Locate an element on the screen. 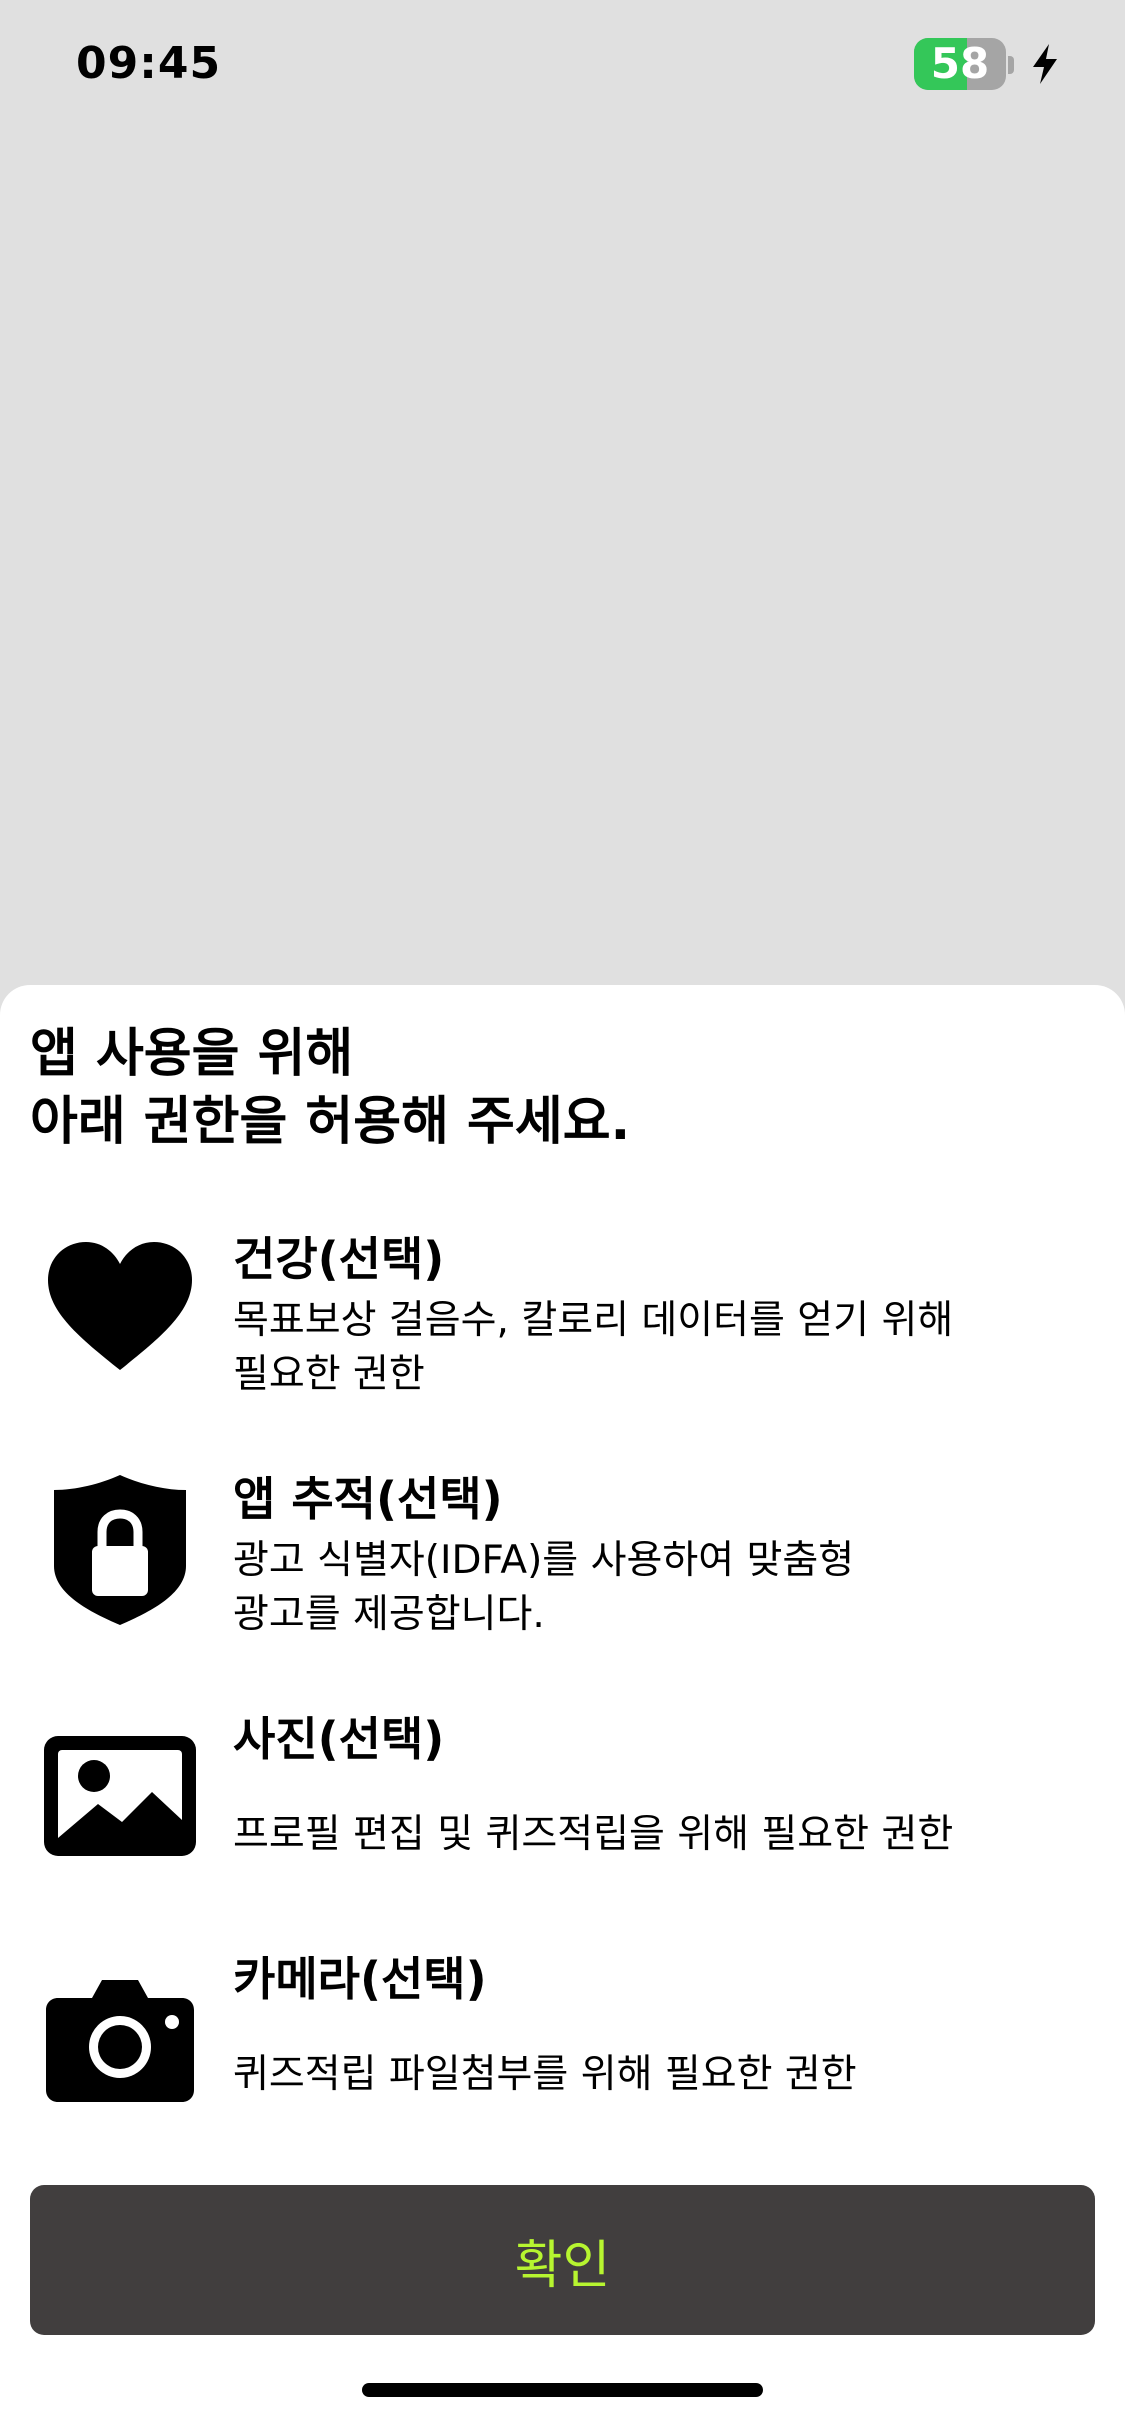 This screenshot has height=2436, width=1125. permission-title: 앱 추적(선택) is located at coordinates (368, 1499).